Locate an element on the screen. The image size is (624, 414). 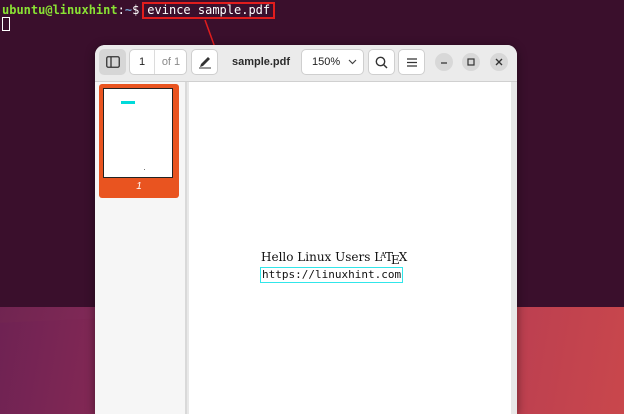
page-current-input: 1 is located at coordinates (142, 62).